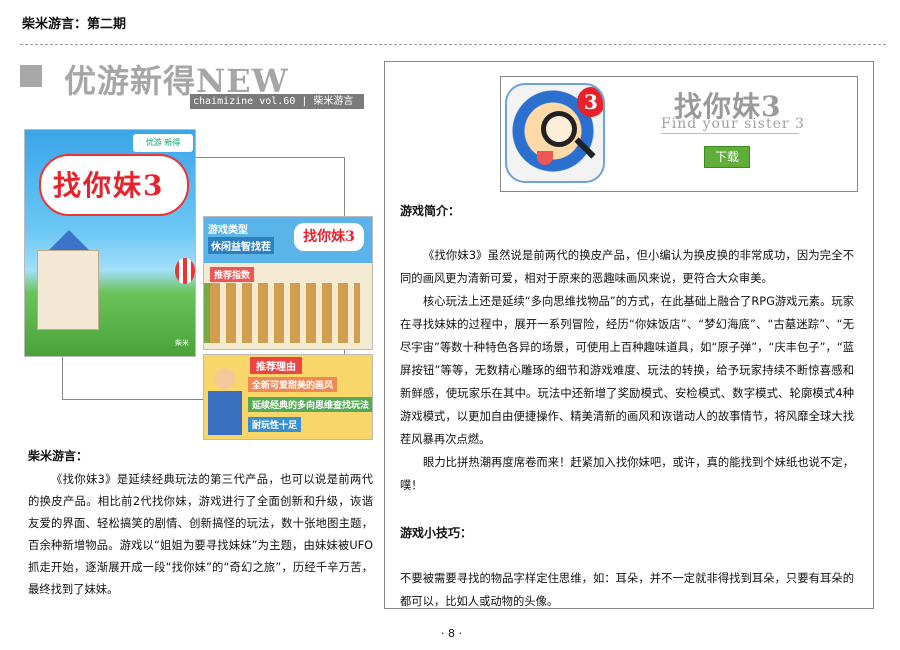  Describe the element at coordinates (451, 633) in the screenshot. I see `page-number: · 8 ·` at that location.